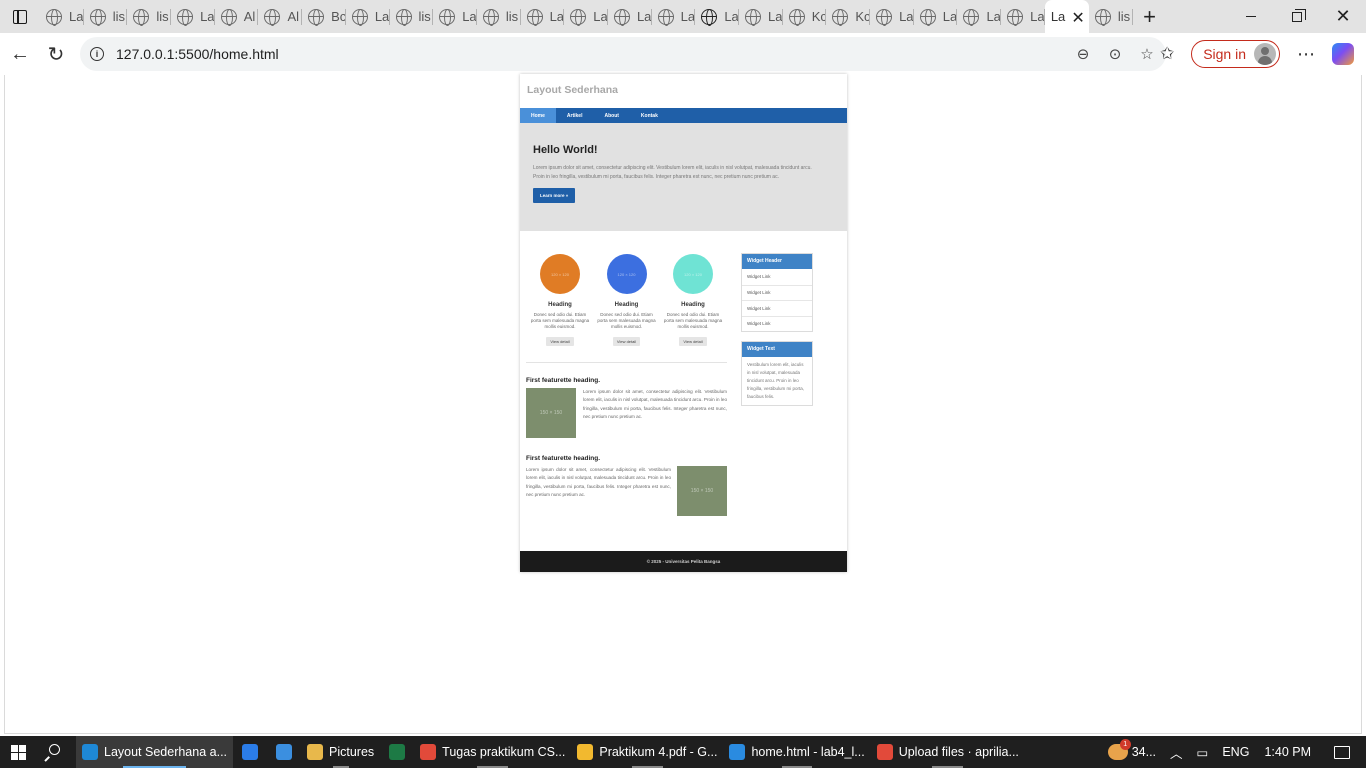 This screenshot has width=1366, height=768. I want to click on url-text: 127.0.0.1:5500/home.html, so click(197, 54).